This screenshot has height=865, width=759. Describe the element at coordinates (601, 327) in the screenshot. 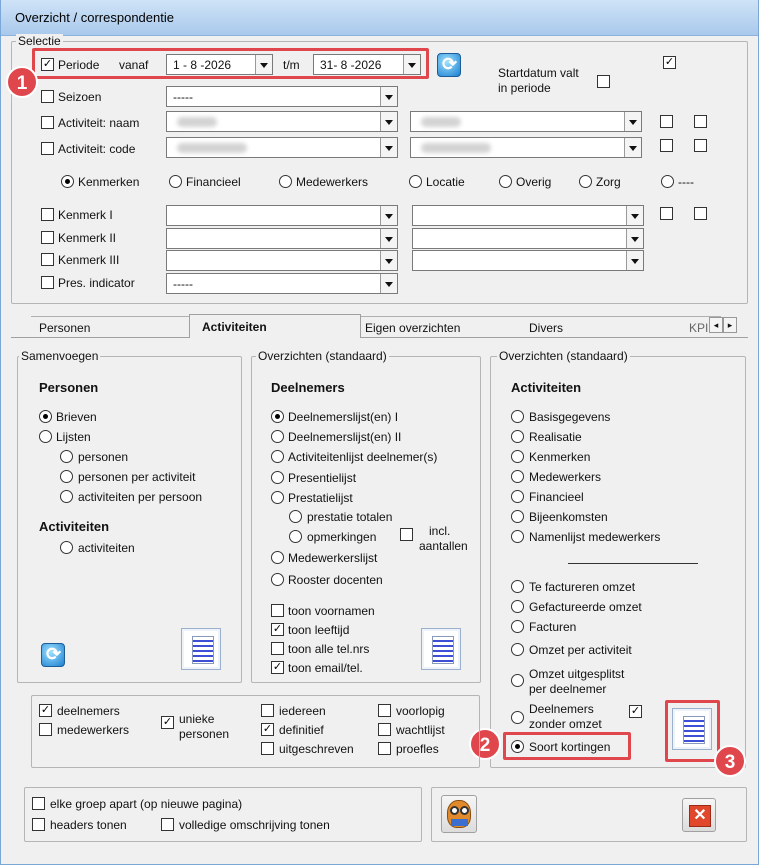

I see `tab-divers: Divers` at that location.